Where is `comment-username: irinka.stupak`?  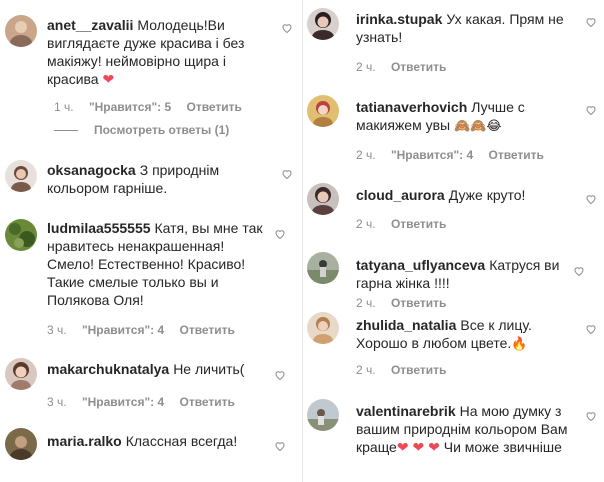
comment-username: irinka.stupak is located at coordinates (399, 19).